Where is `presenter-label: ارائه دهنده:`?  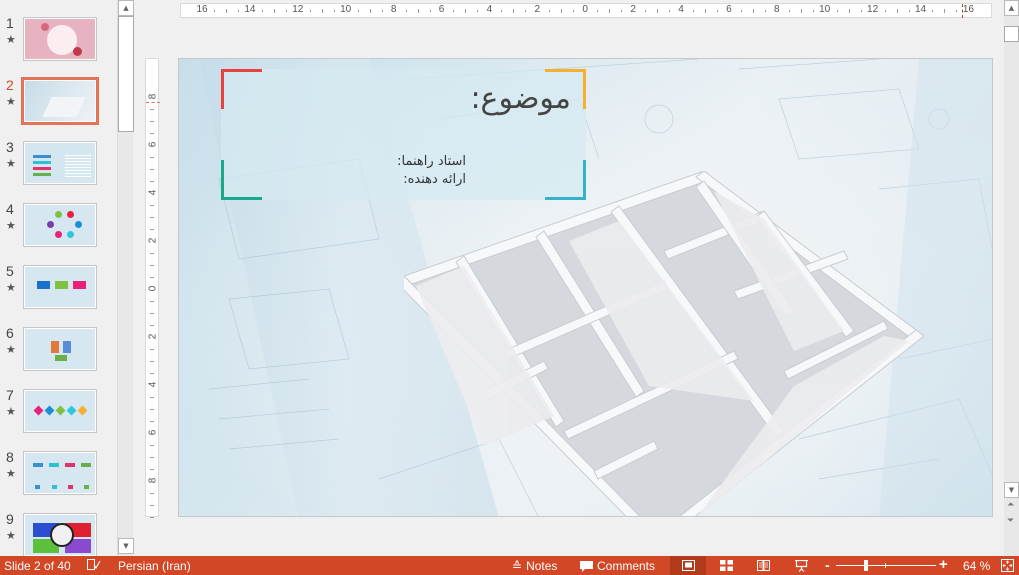 presenter-label: ارائه دهنده: is located at coordinates (434, 179).